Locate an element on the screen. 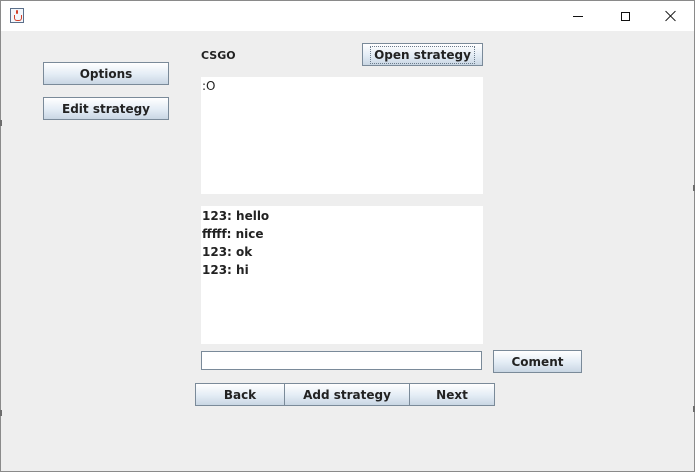 The width and height of the screenshot is (695, 472). comment-item: 123: hello is located at coordinates (236, 216).